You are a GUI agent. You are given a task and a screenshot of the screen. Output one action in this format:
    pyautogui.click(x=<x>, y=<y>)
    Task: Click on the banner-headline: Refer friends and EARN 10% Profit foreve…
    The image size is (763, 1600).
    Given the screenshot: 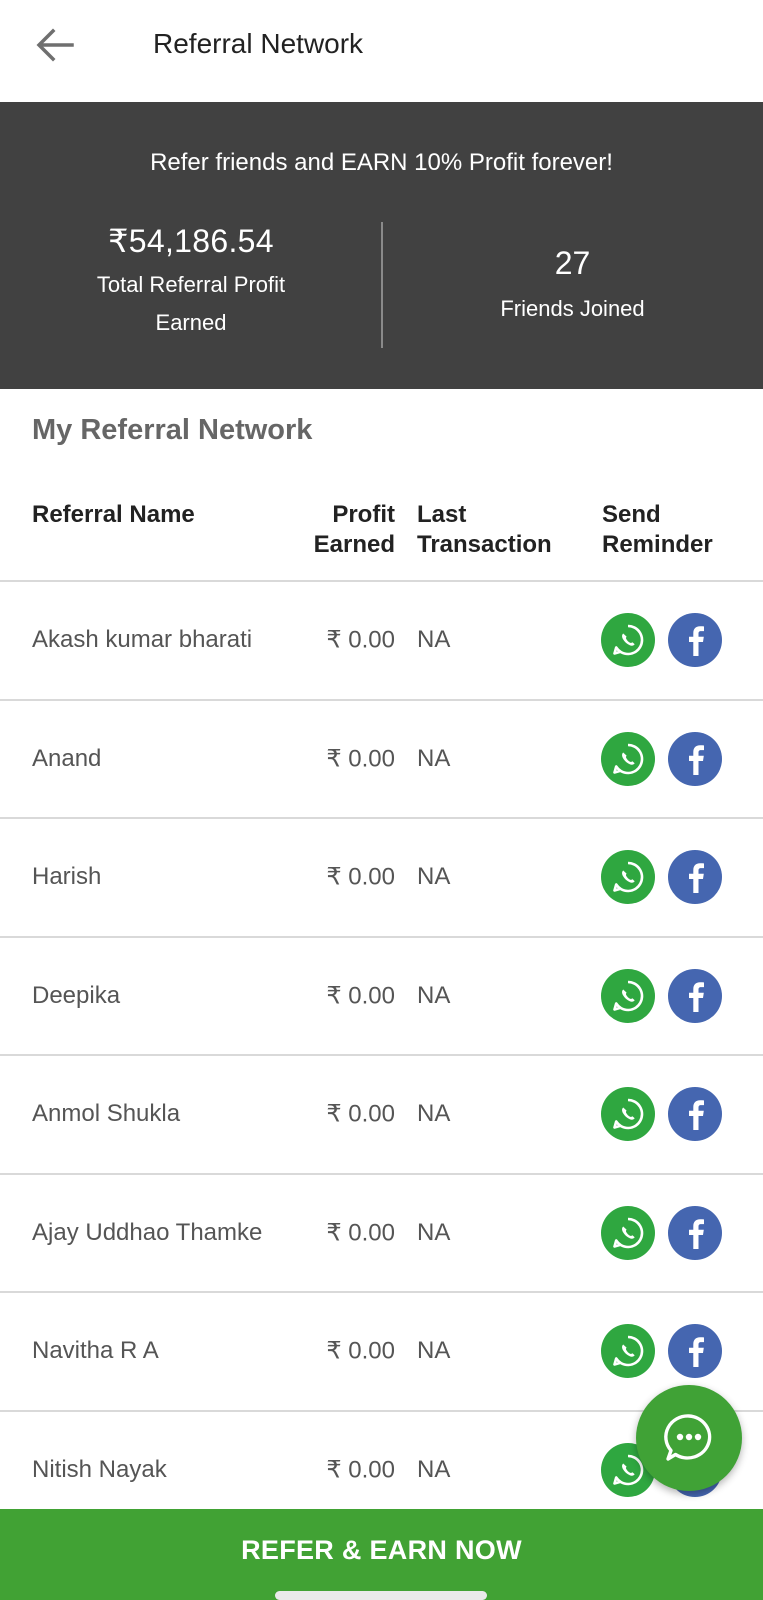 What is the action you would take?
    pyautogui.click(x=381, y=162)
    